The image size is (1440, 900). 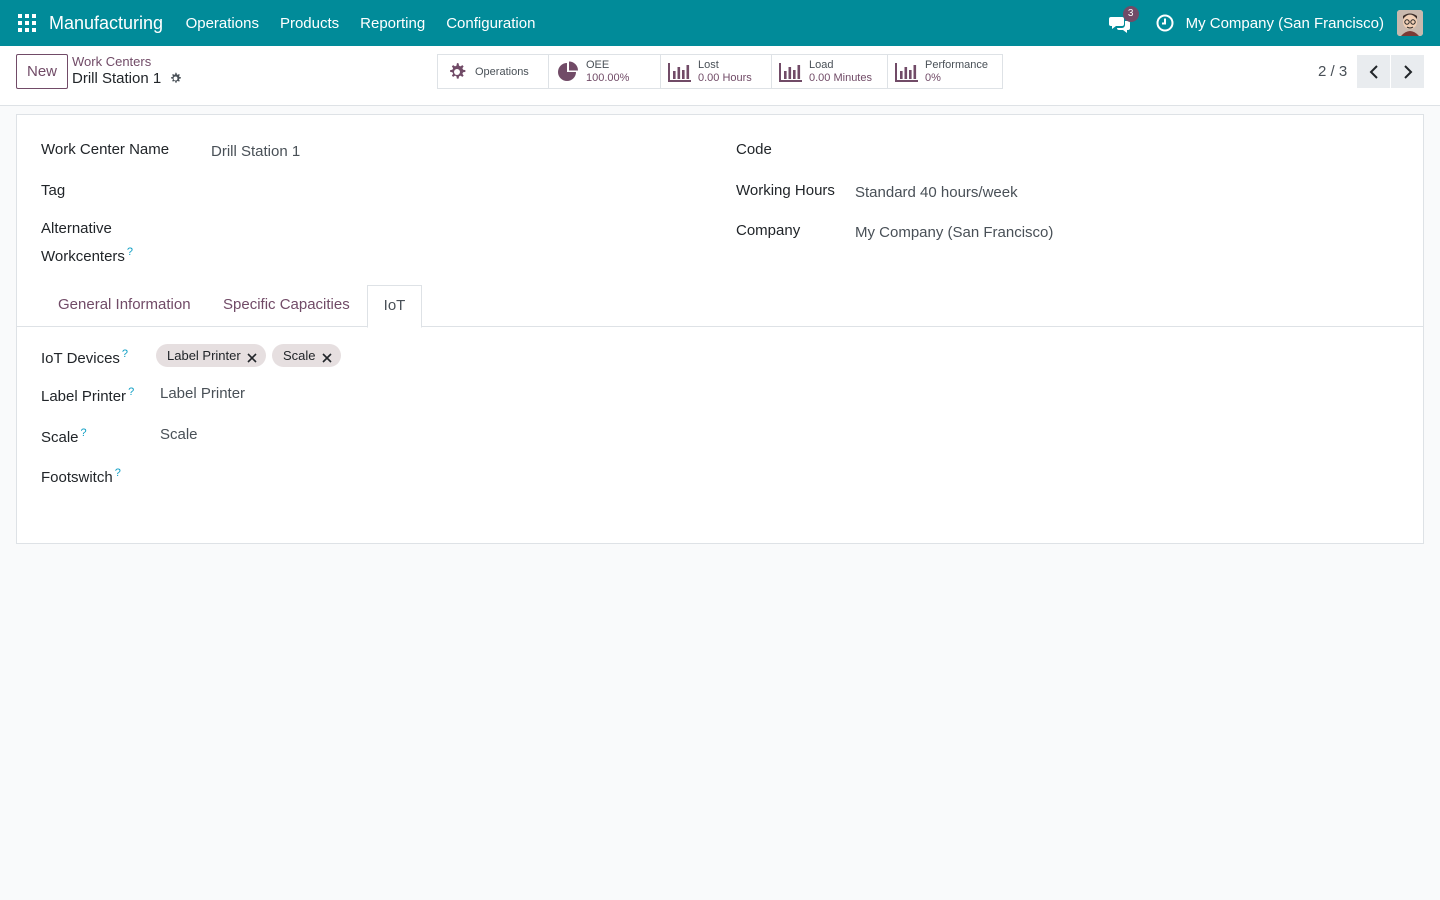 I want to click on apps-grid-icon, so click(x=27, y=23).